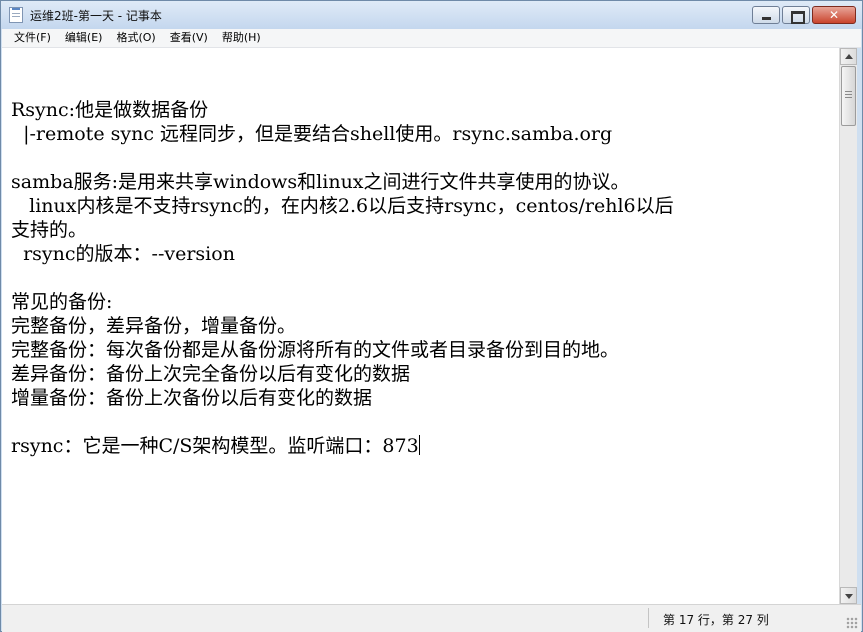 The height and width of the screenshot is (632, 863). I want to click on text-line: 增量备份：备份上次备份以后有变化的数据, so click(192, 398).